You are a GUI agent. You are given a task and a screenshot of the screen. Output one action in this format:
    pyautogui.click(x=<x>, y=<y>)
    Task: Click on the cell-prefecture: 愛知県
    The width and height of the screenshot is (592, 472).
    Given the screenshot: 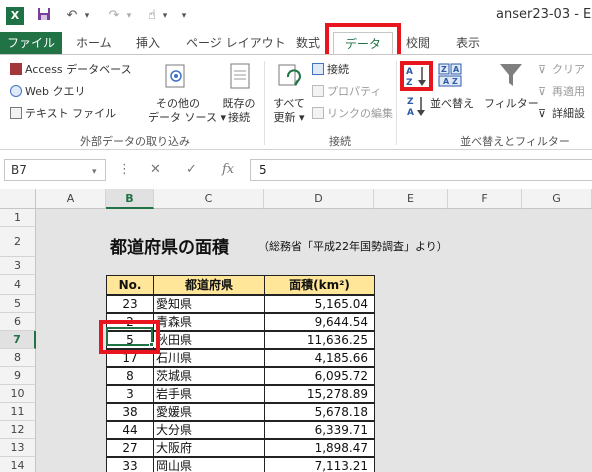 What is the action you would take?
    pyautogui.click(x=209, y=304)
    